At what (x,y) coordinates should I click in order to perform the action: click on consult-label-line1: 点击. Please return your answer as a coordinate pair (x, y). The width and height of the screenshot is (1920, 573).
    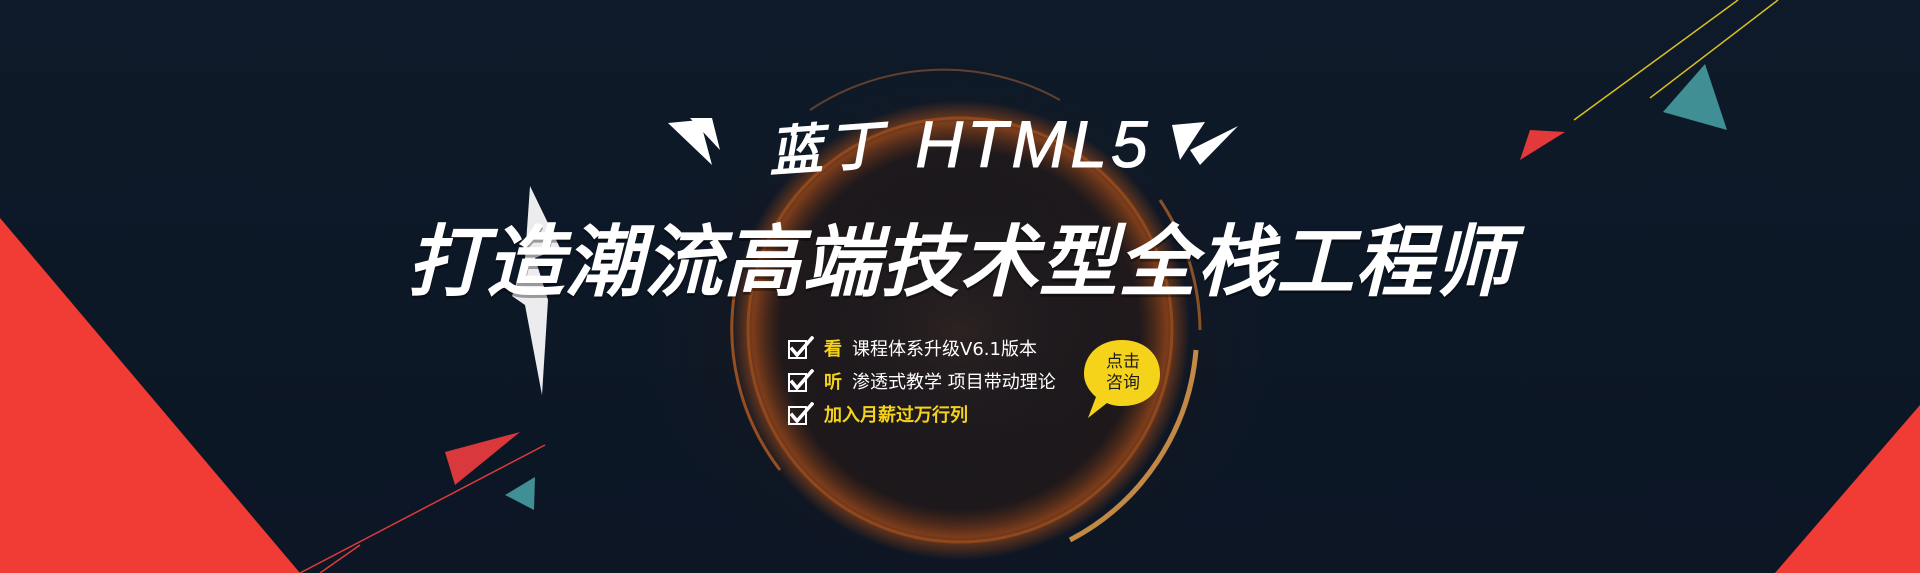
    Looking at the image, I should click on (1123, 362).